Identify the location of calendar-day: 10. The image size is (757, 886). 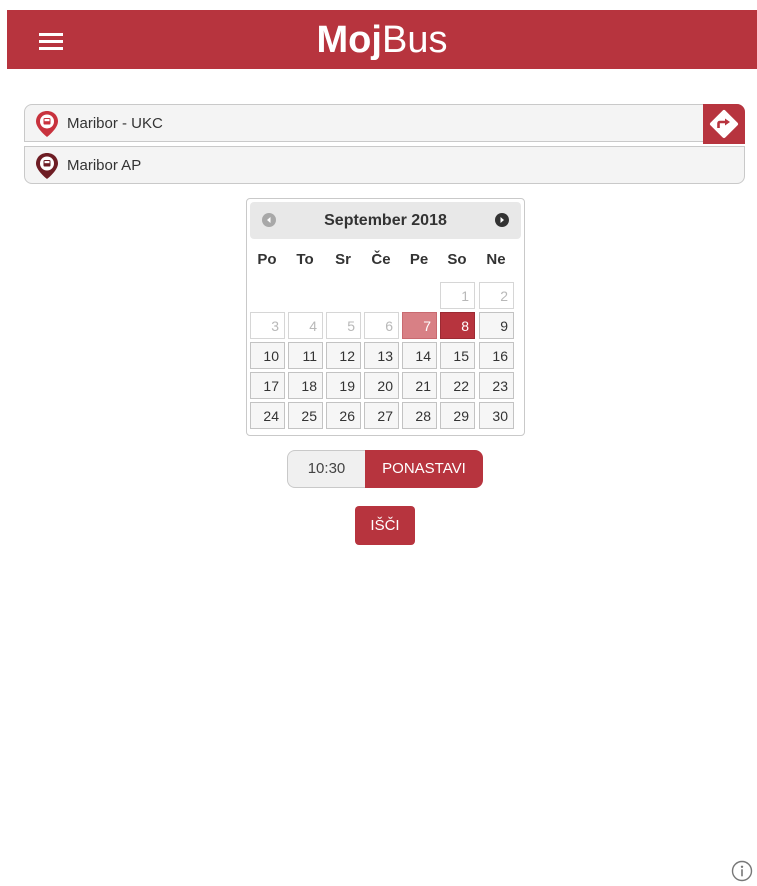
(267, 355).